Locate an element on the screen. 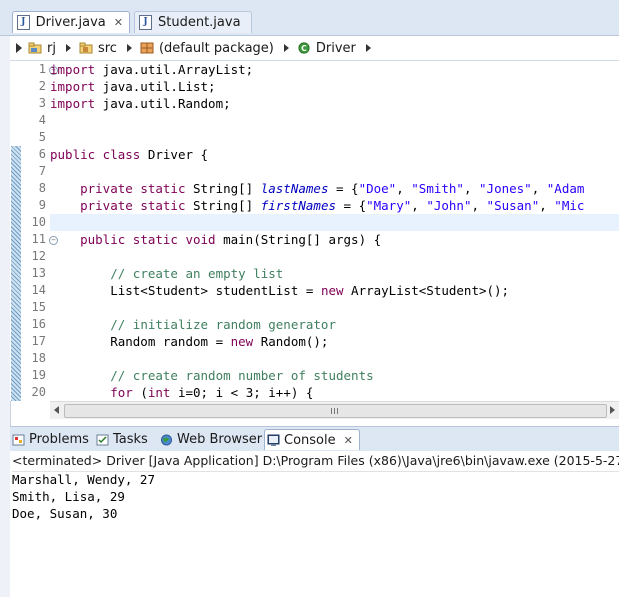 The image size is (619, 597). line-number: 18 is located at coordinates (38, 358).